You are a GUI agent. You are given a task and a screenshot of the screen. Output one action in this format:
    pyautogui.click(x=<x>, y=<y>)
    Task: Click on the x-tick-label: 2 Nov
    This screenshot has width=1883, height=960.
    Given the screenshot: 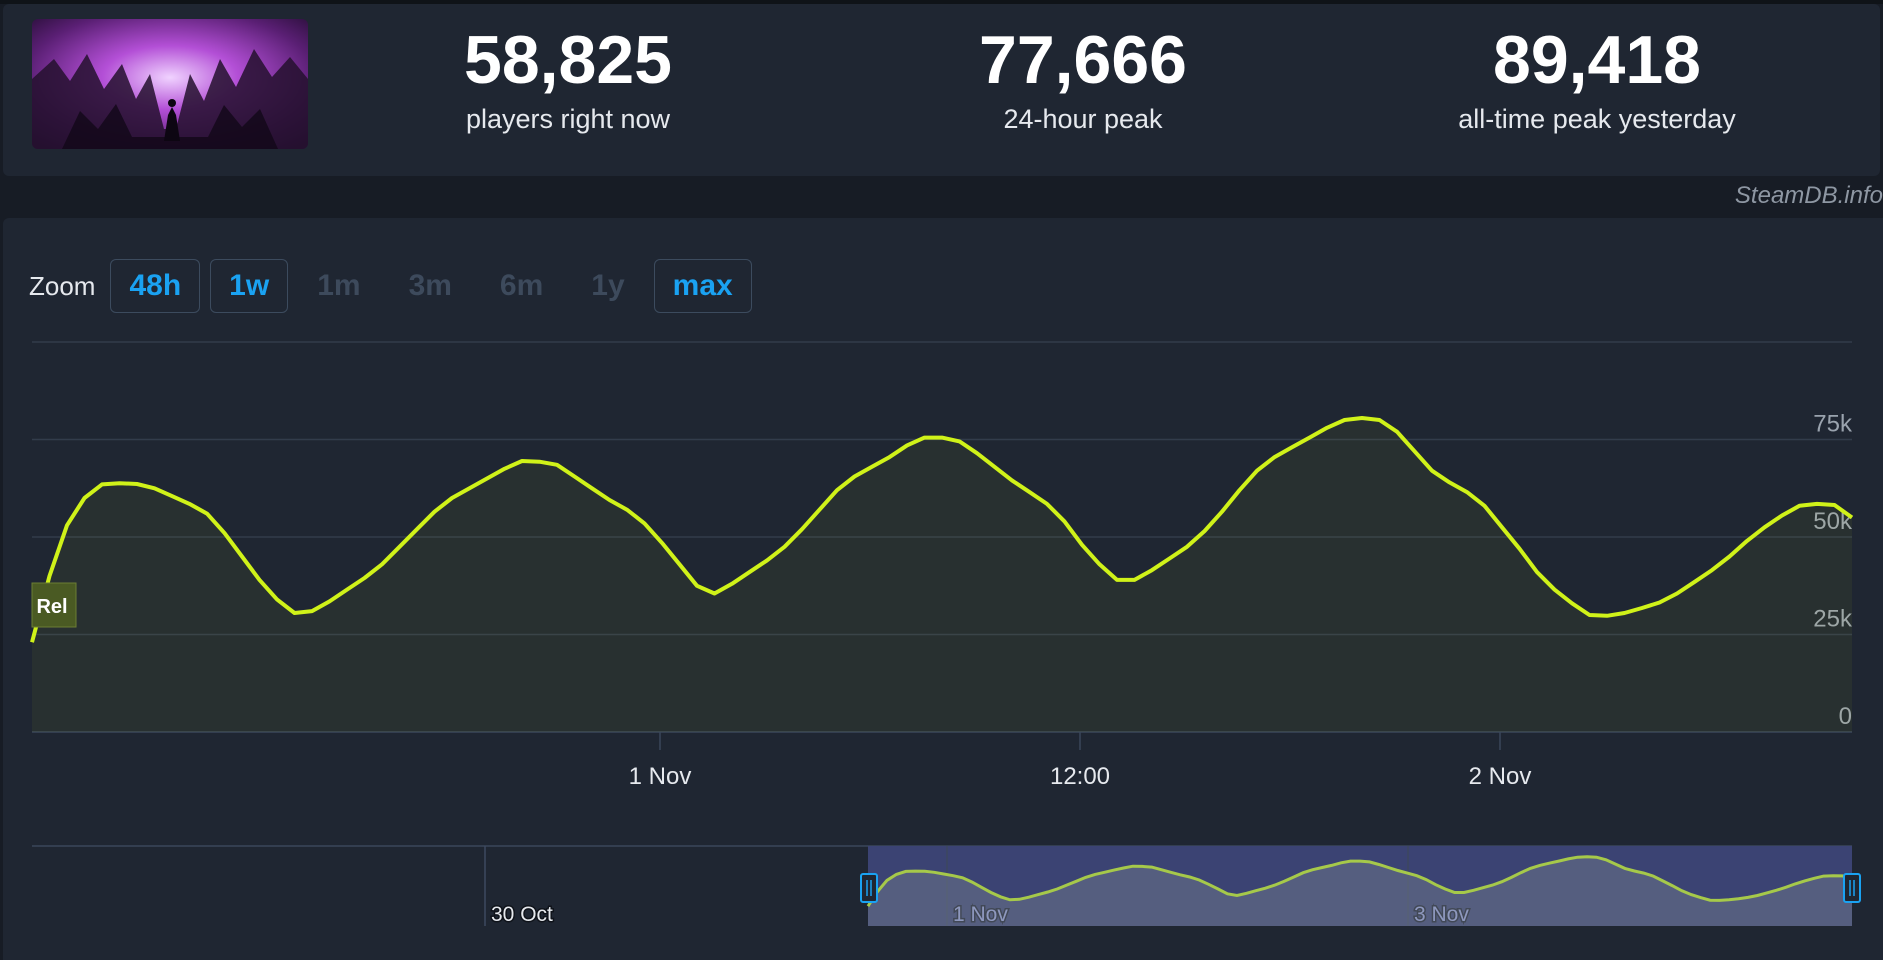 What is the action you would take?
    pyautogui.click(x=1500, y=776)
    